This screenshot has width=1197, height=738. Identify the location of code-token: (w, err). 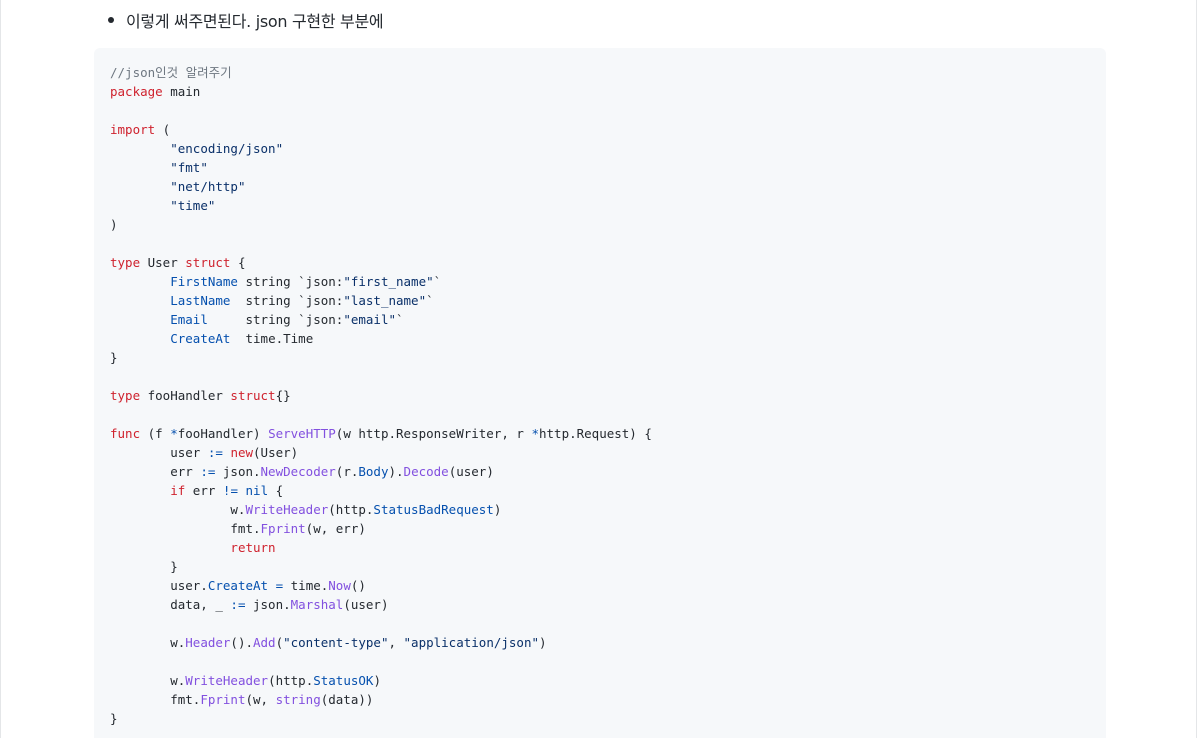
(335, 528).